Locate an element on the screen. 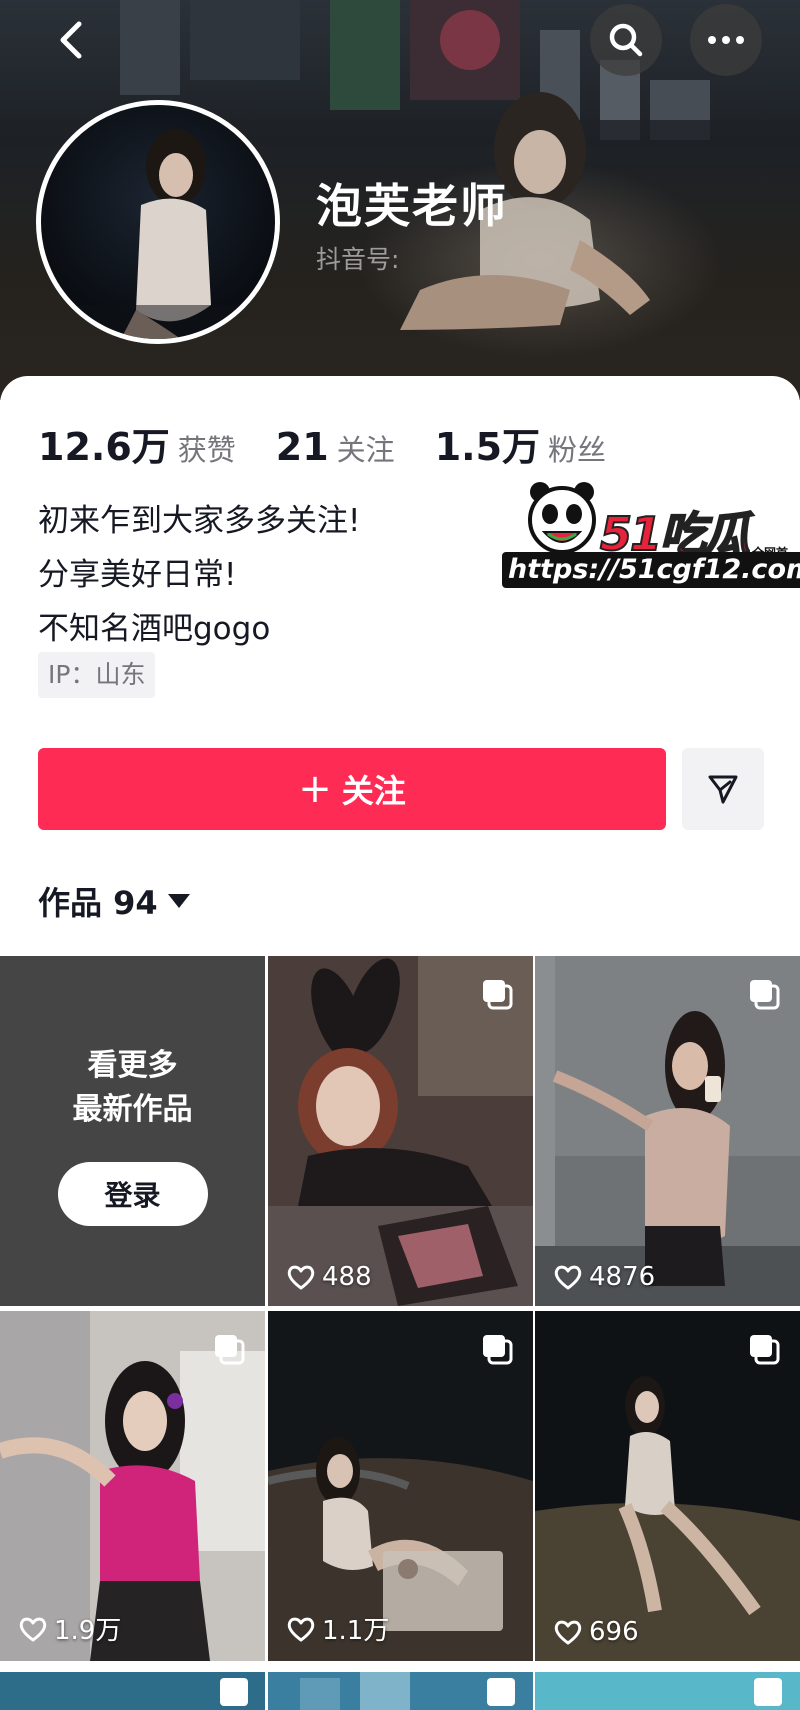  like-count-value: 1.9万 is located at coordinates (88, 1631).